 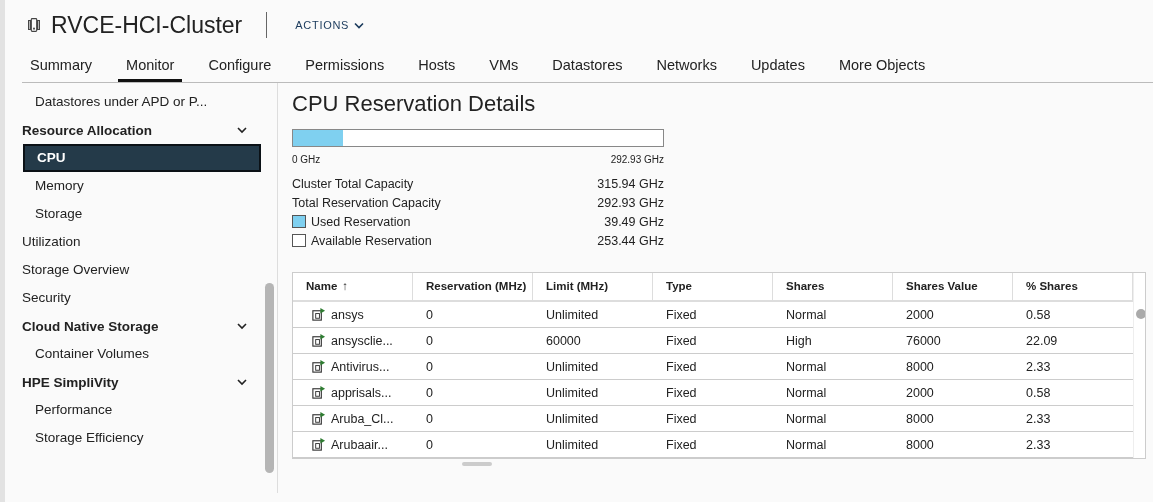 What do you see at coordinates (637, 159) in the screenshot?
I see `axis-label: 292.93 GHz` at bounding box center [637, 159].